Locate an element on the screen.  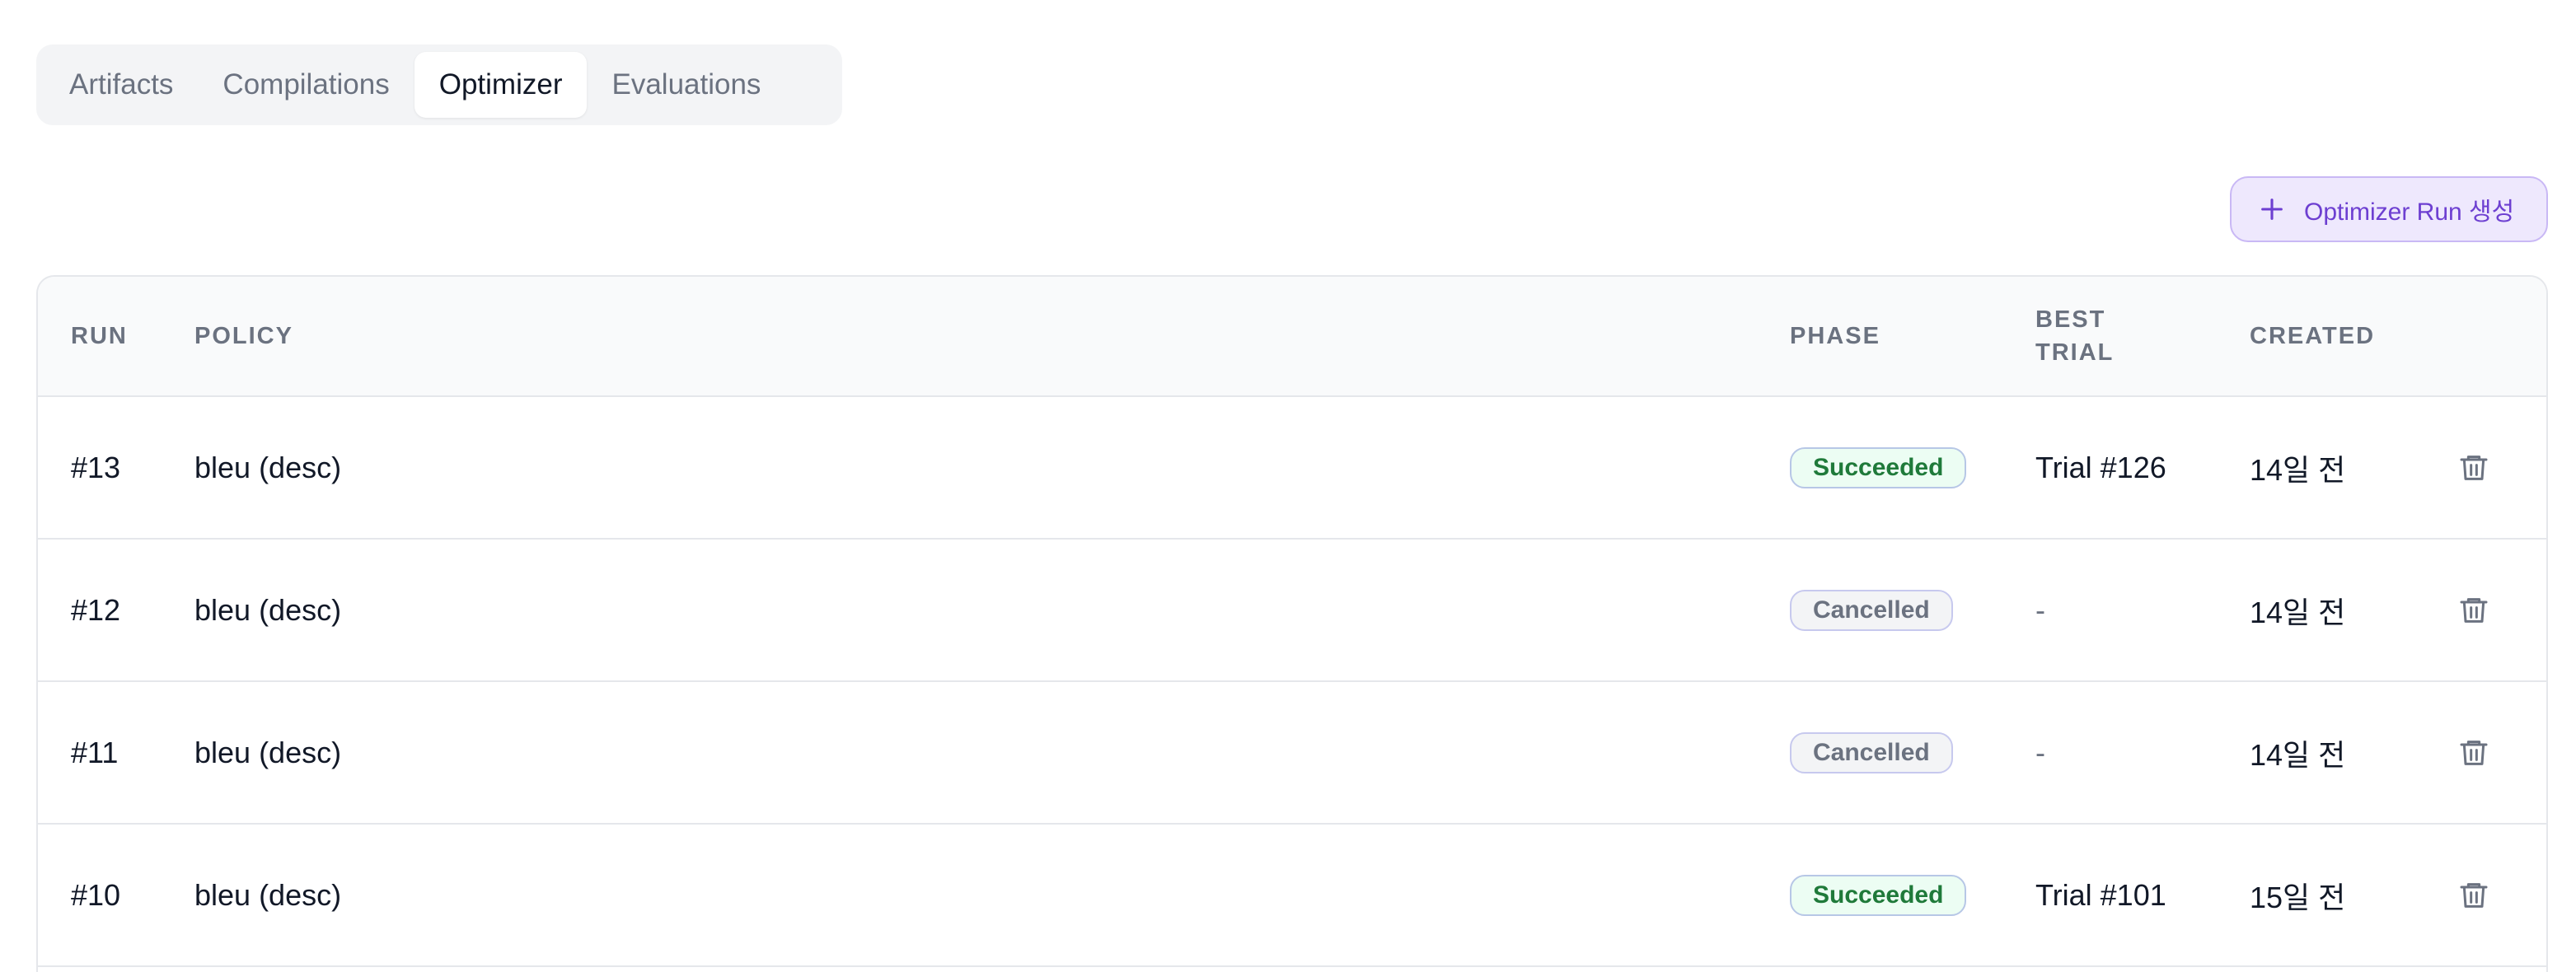
tab-optimizer: Optimizer is located at coordinates (501, 85).